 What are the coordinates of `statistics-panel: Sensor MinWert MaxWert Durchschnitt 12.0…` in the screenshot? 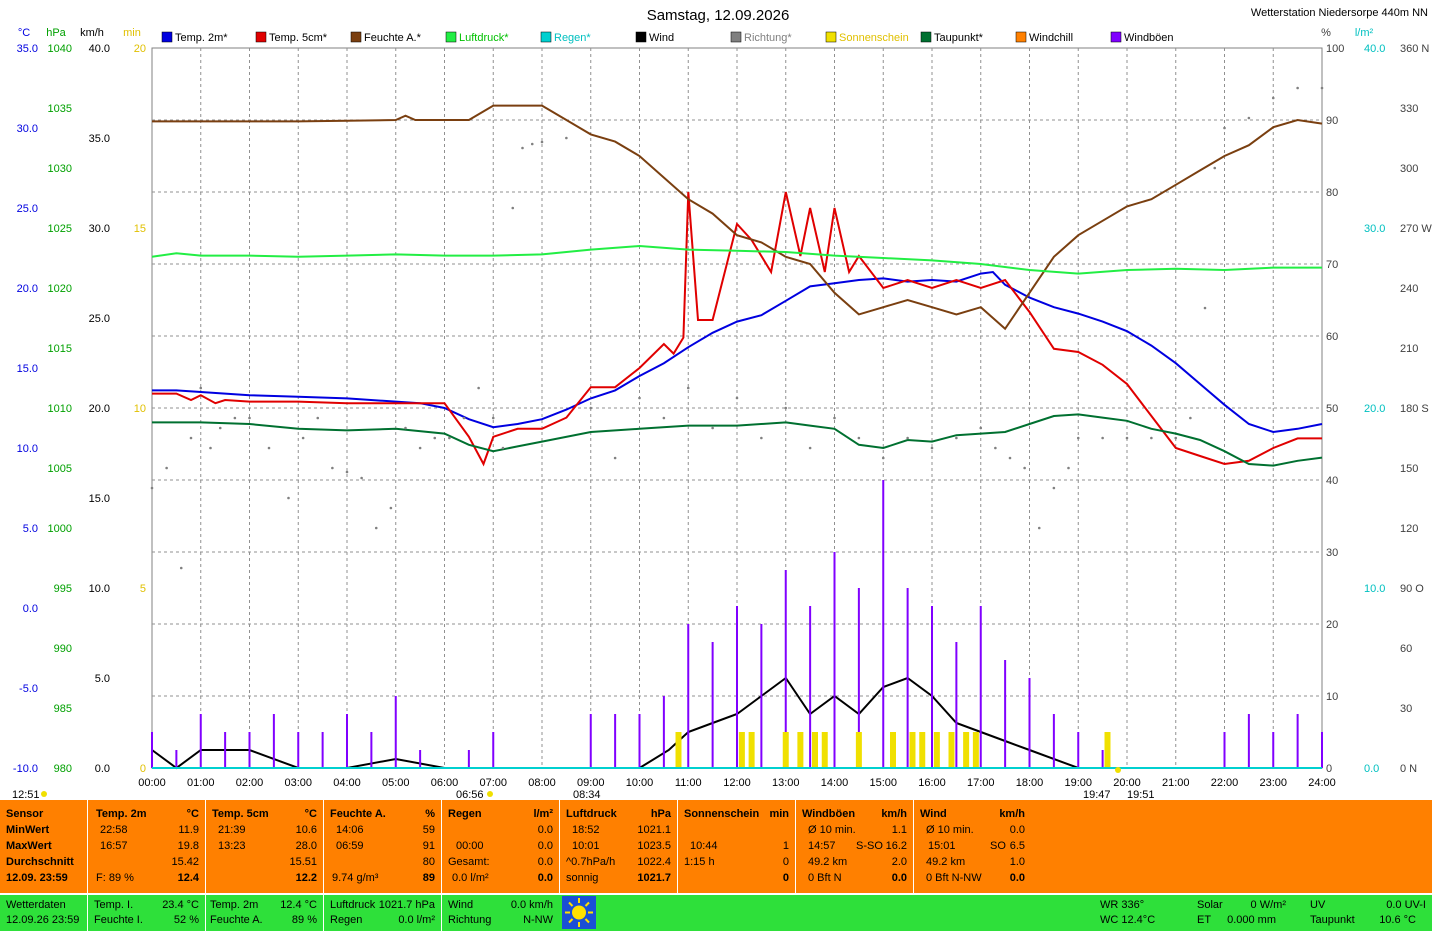 It's located at (716, 846).